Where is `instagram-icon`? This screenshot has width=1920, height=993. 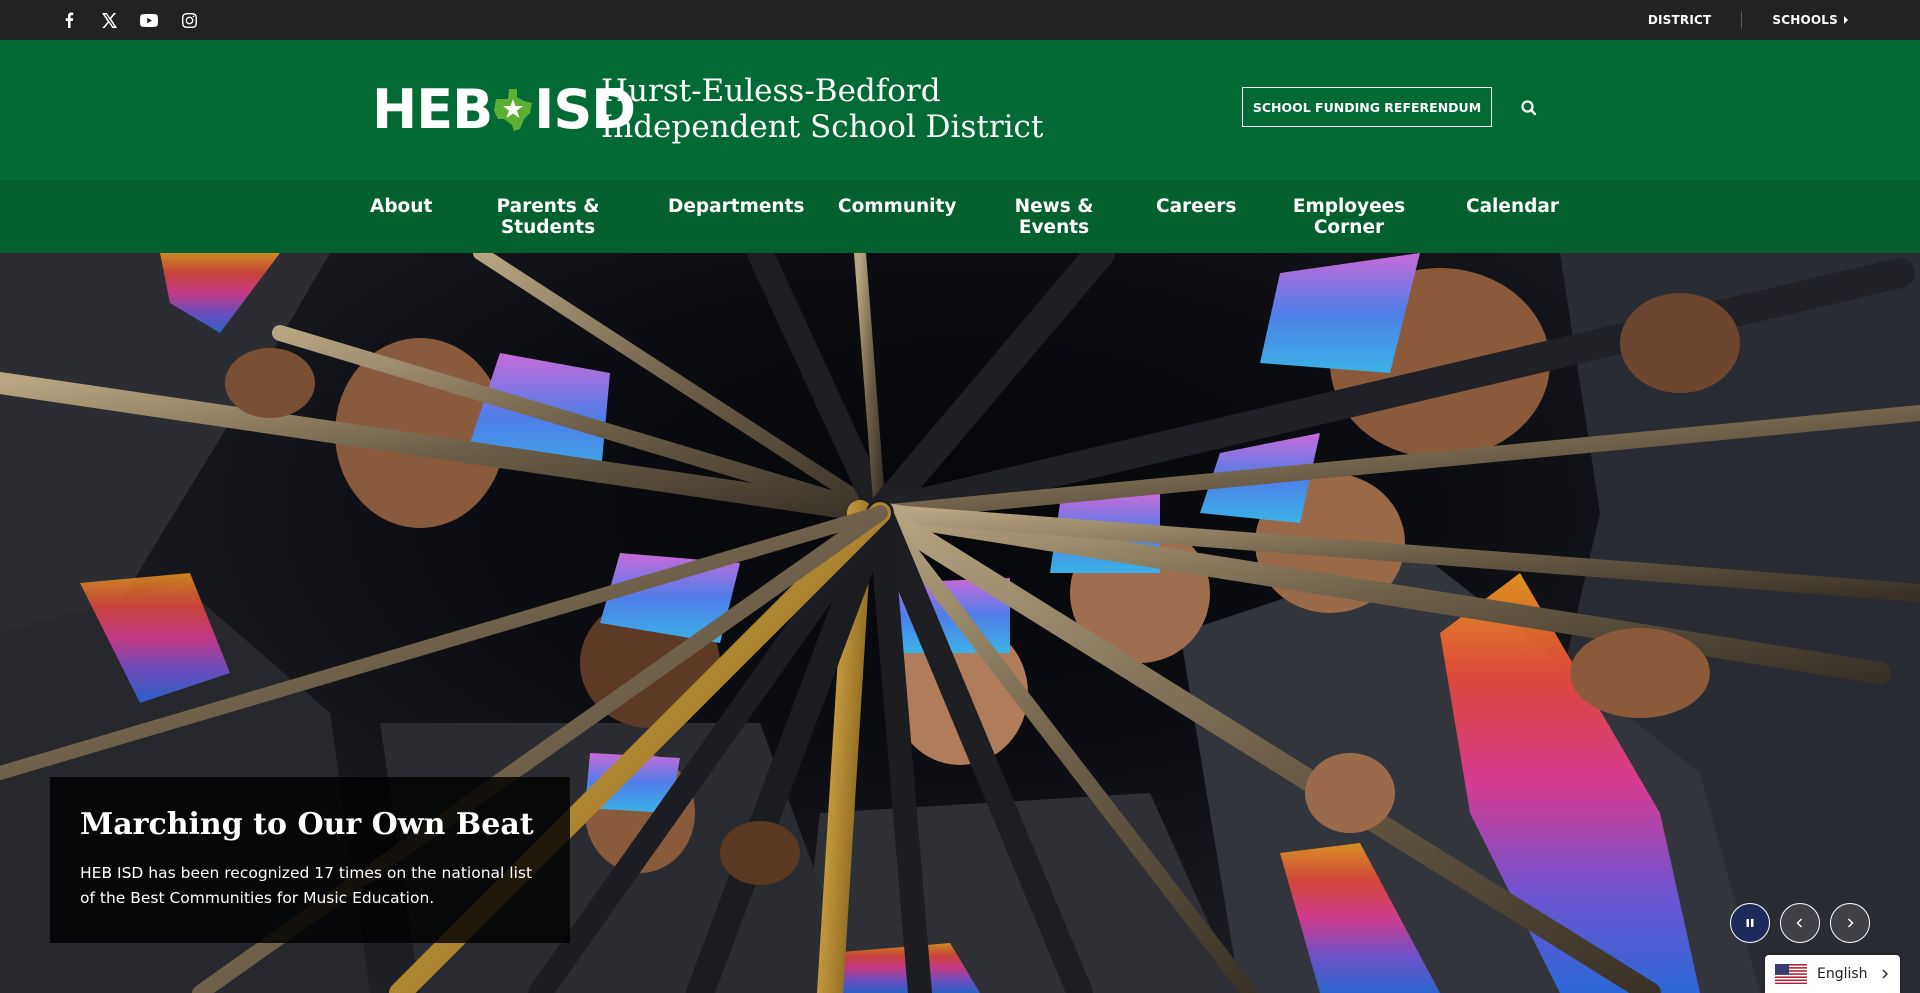 instagram-icon is located at coordinates (189, 20).